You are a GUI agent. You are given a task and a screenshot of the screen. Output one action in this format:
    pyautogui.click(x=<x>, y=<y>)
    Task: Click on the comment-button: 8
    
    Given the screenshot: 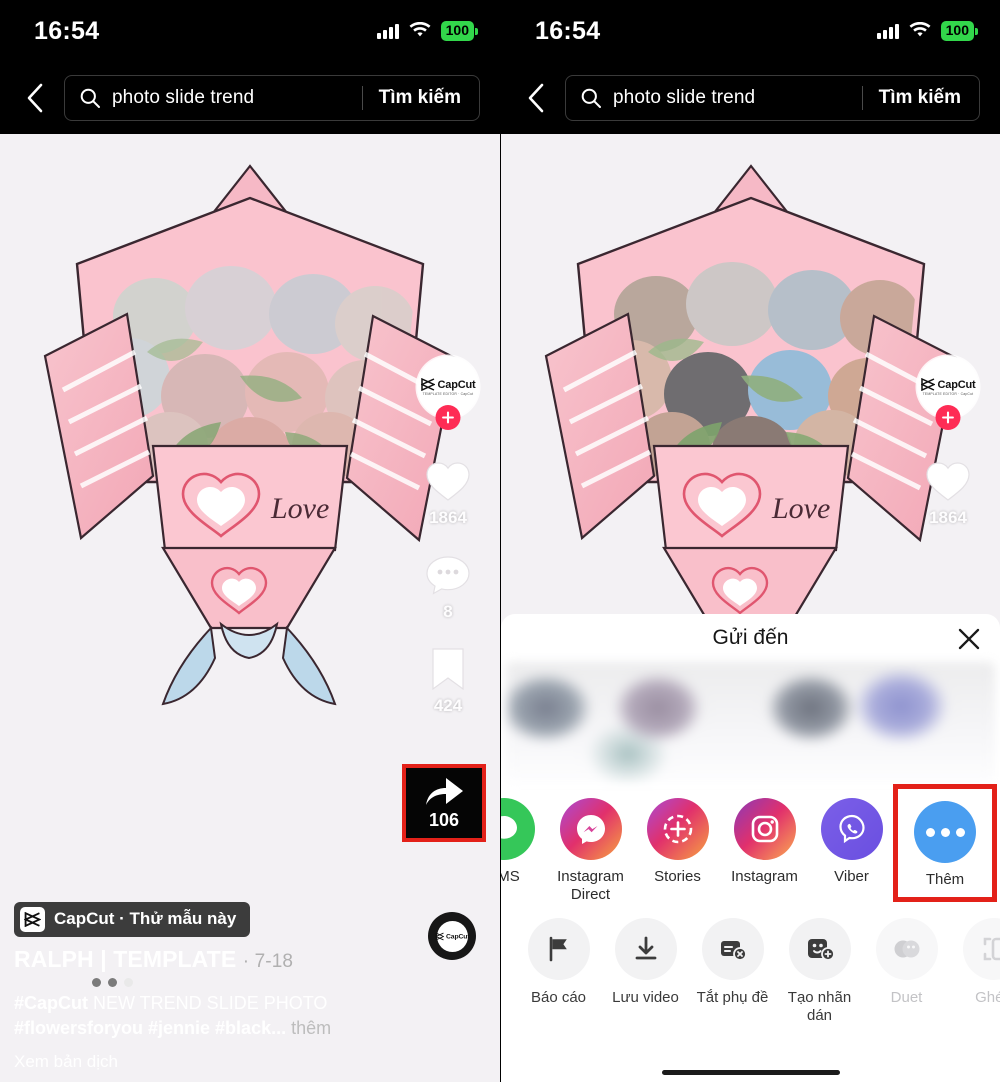 What is the action you would take?
    pyautogui.click(x=448, y=586)
    